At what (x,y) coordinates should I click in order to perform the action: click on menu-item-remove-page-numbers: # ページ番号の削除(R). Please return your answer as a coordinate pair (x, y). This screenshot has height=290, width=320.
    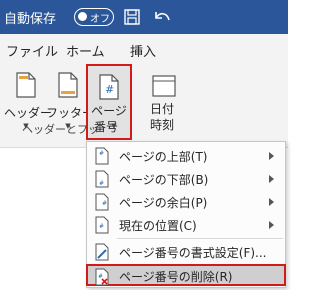
    Looking at the image, I should click on (186, 275).